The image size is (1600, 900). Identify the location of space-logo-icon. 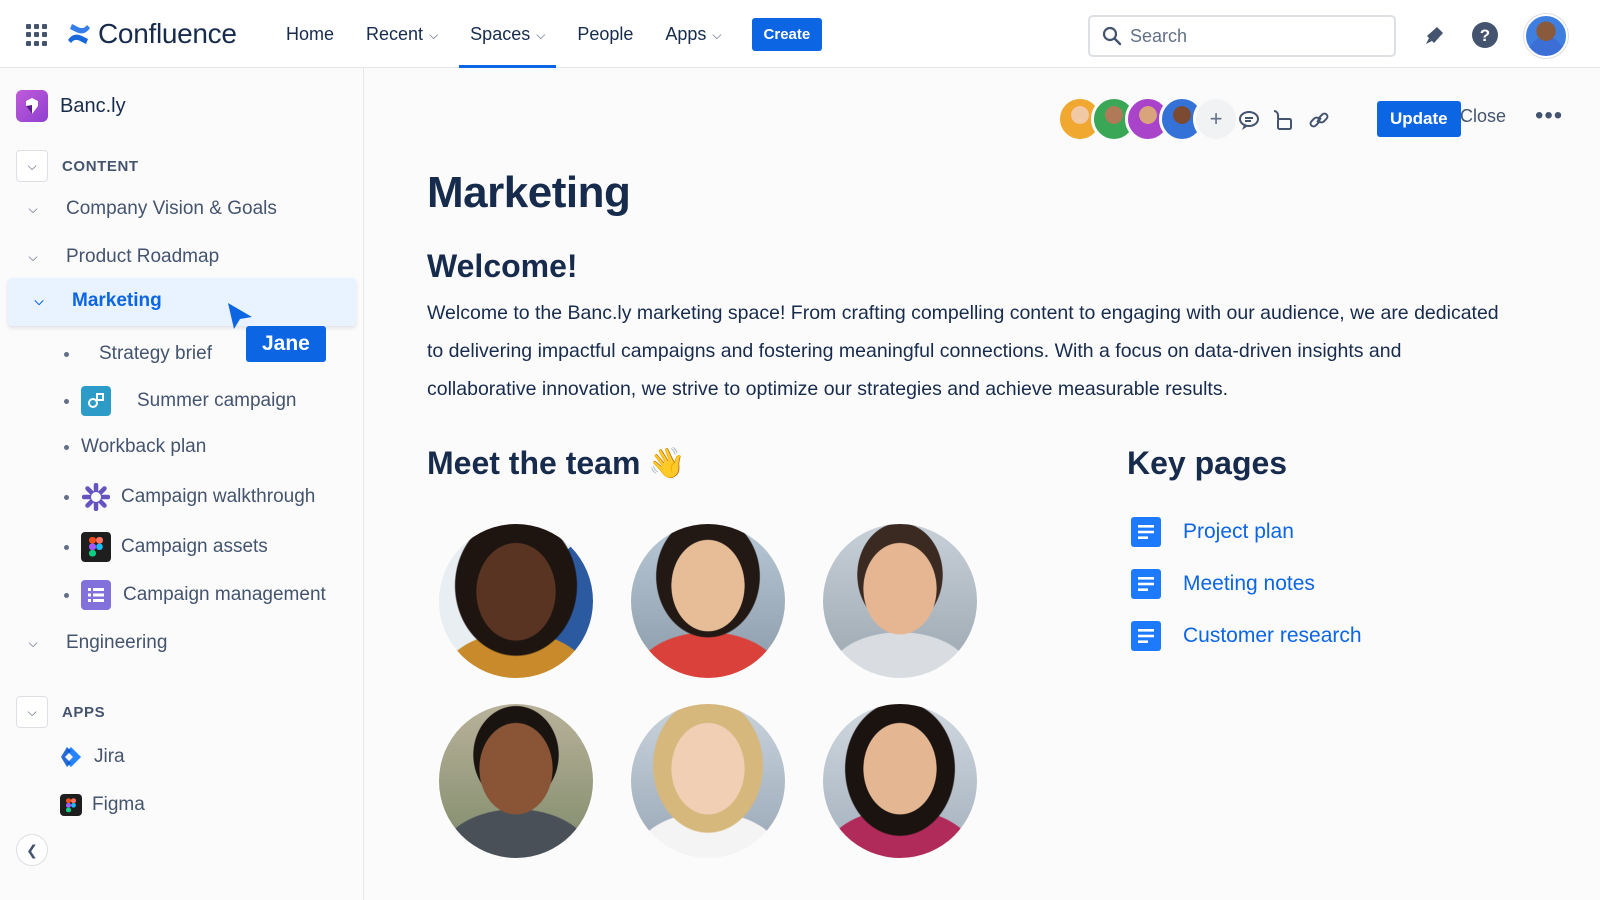
(32, 106).